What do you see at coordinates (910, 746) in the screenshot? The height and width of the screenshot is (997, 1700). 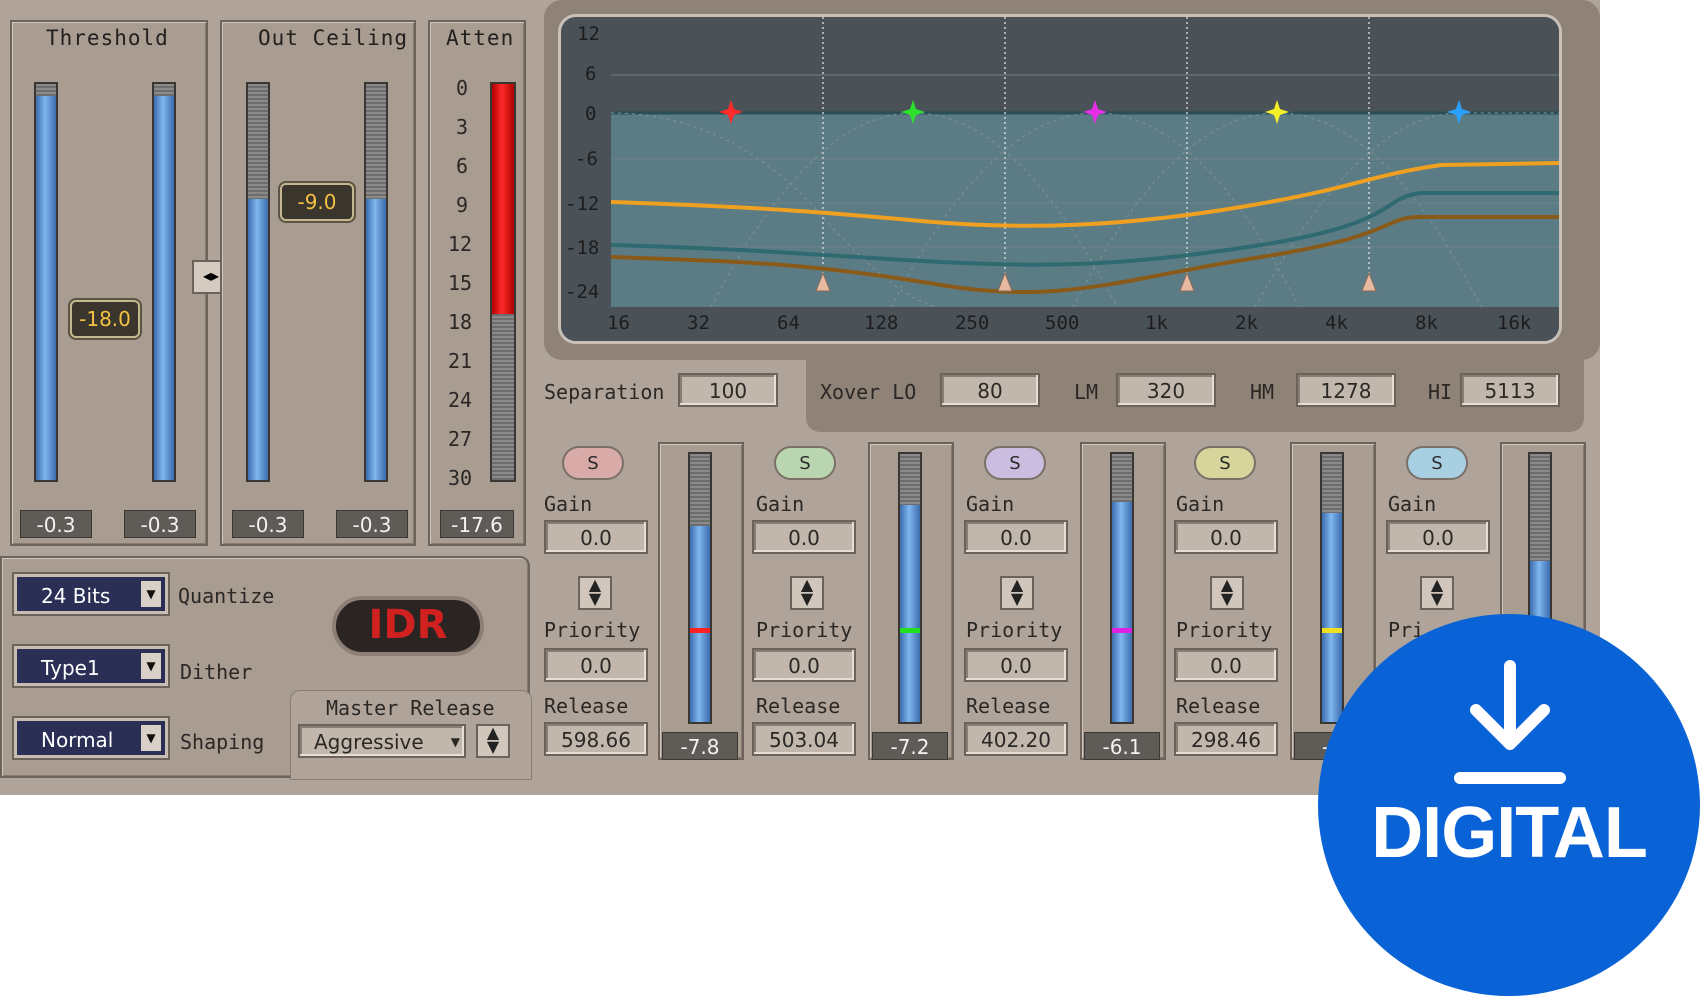 I see `band-2-meter-readout: -7.2` at bounding box center [910, 746].